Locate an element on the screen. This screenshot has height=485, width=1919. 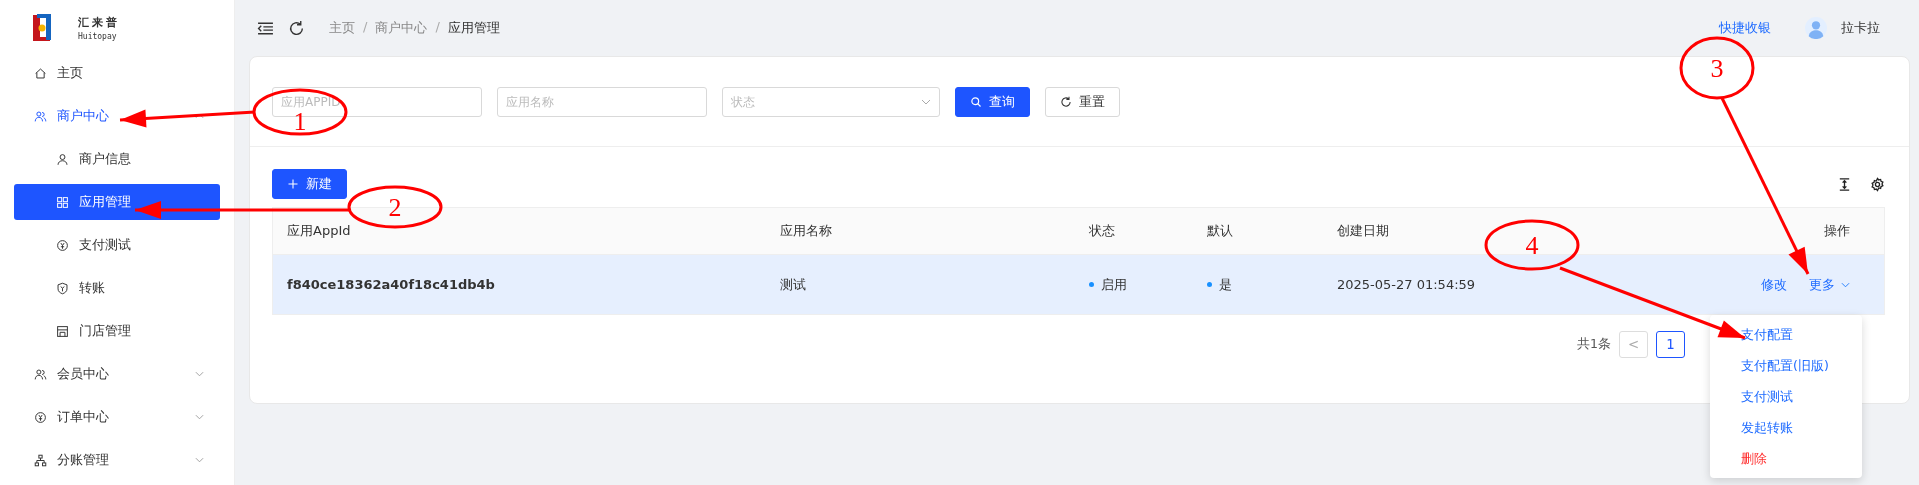
user-icon is located at coordinates (62, 159).